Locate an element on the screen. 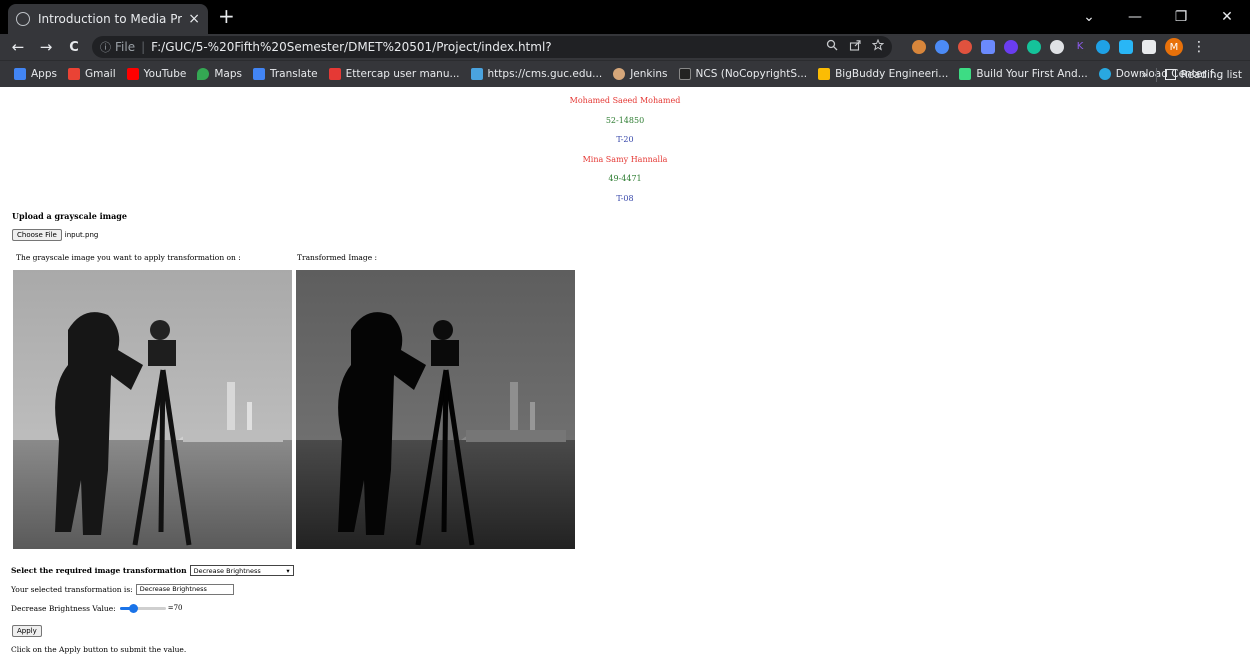  tab-search-icon: ⌄ is located at coordinates (1089, 17).